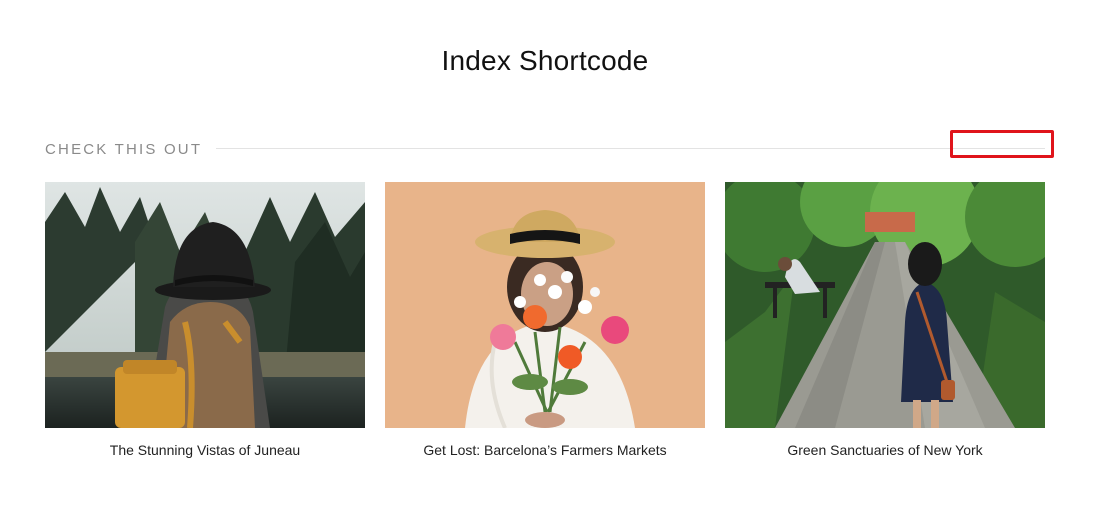 The width and height of the screenshot is (1110, 522). I want to click on page-title: Index Shortcode, so click(545, 60).